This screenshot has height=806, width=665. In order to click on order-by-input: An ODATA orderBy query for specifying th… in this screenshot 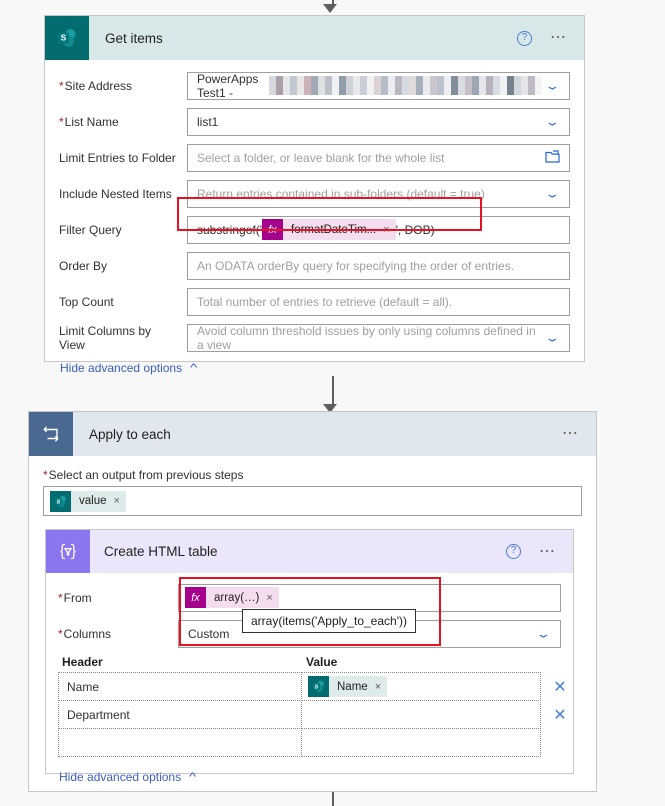, I will do `click(378, 265)`.